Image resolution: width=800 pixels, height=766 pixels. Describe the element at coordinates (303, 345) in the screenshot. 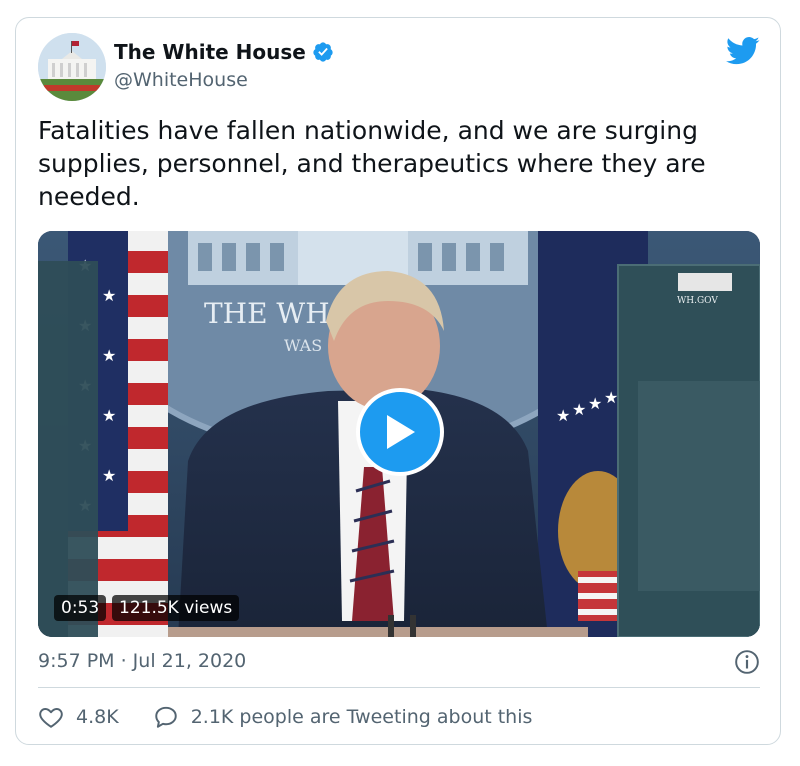

I see `backdrop-subtitle-text: WAS` at that location.